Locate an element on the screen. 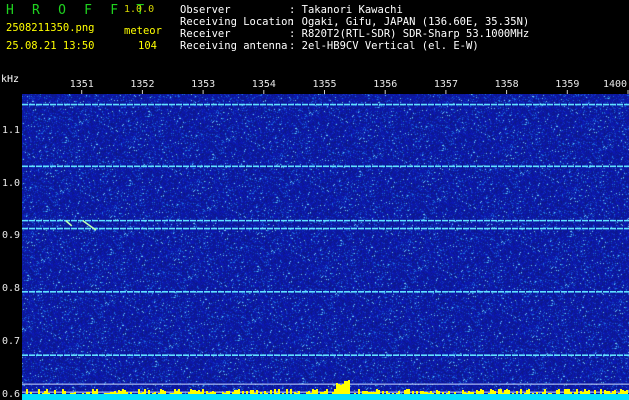 The width and height of the screenshot is (629, 400). y-tick-label: 1.1 is located at coordinates (11, 130).